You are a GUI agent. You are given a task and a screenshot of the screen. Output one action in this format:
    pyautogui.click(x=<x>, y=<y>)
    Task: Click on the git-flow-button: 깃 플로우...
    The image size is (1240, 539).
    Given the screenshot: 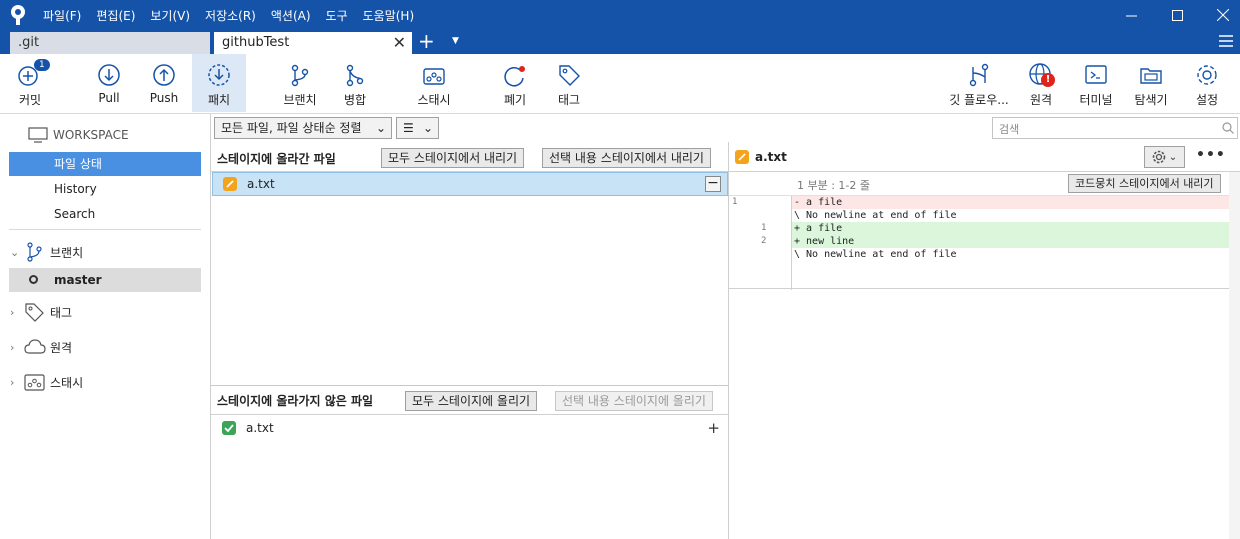 What is the action you would take?
    pyautogui.click(x=979, y=83)
    